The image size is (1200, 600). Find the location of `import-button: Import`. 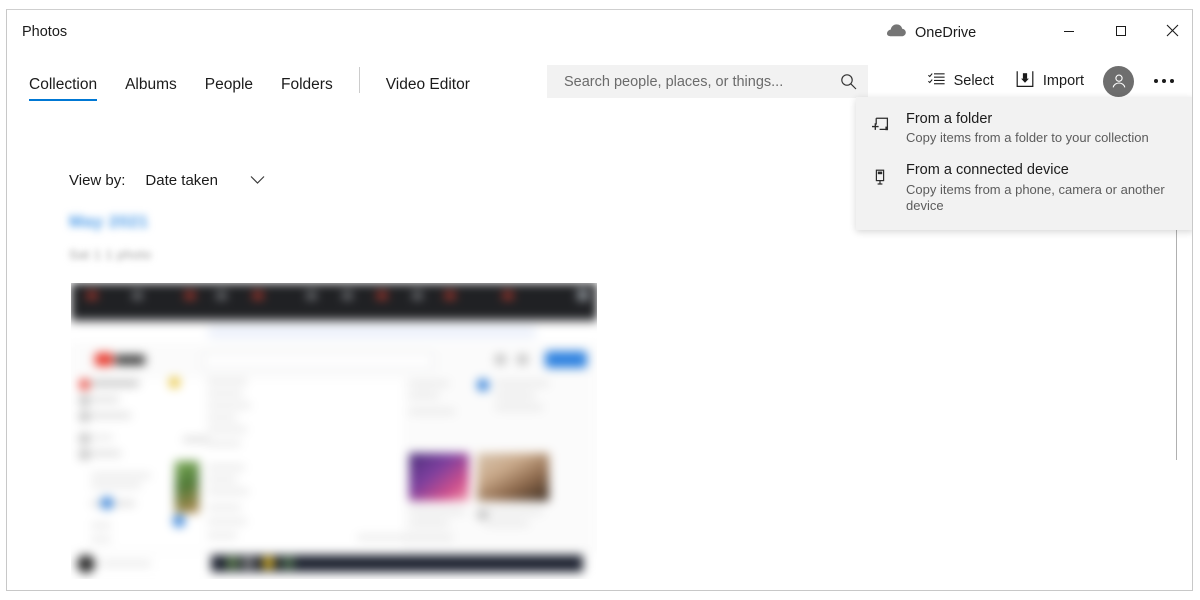

import-button: Import is located at coordinates (1050, 81).